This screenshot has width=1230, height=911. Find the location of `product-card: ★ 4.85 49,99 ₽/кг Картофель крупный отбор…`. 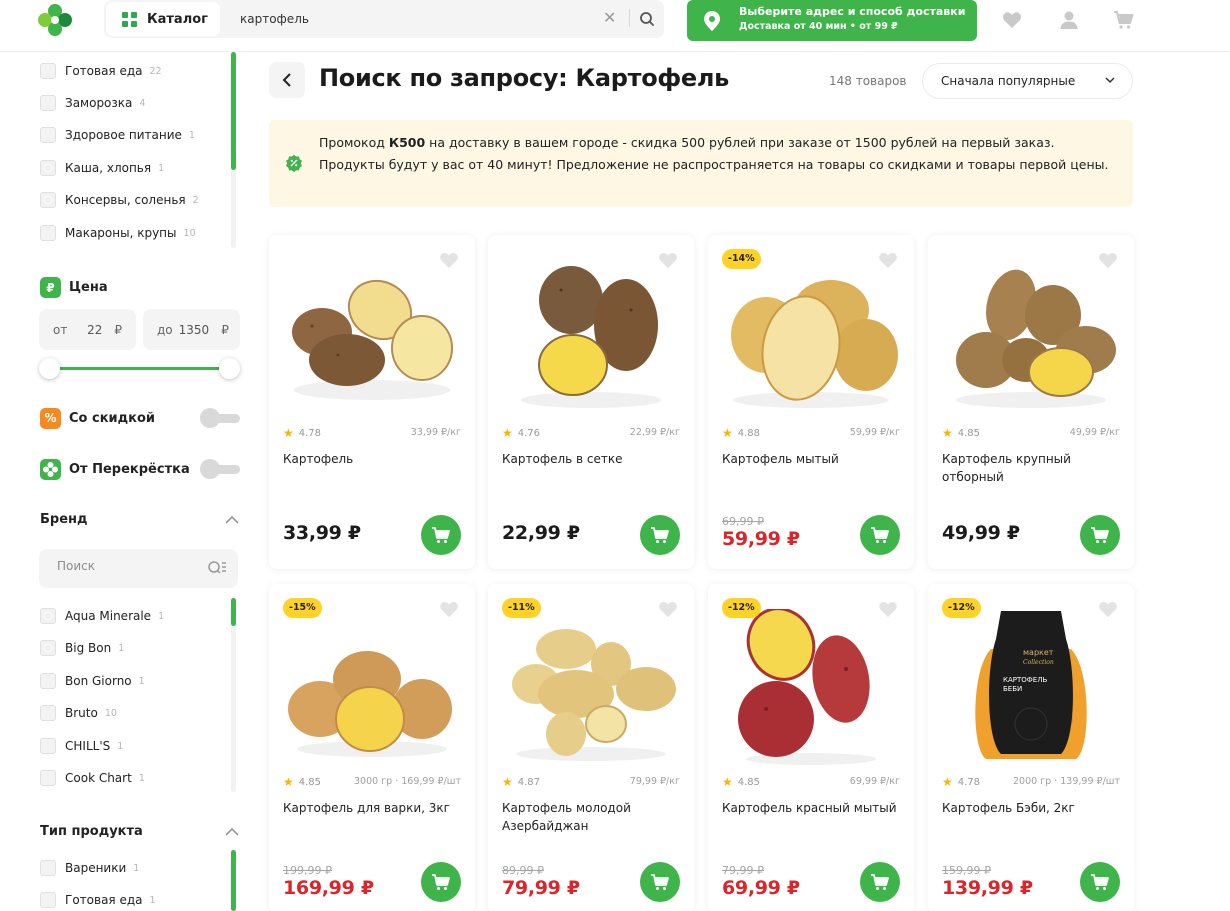

product-card: ★ 4.85 49,99 ₽/кг Картофель крупный отбор… is located at coordinates (1031, 402).